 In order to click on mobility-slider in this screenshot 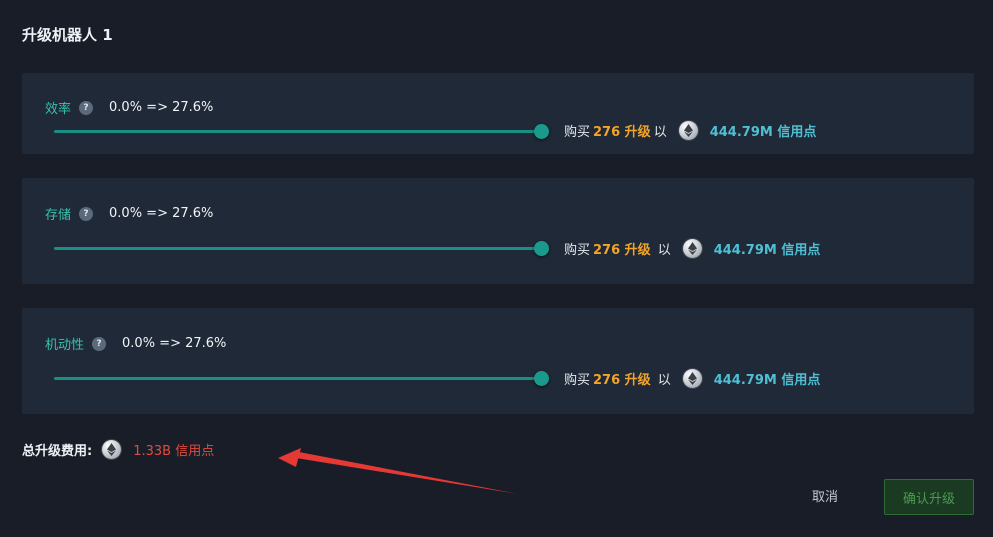, I will do `click(301, 378)`.